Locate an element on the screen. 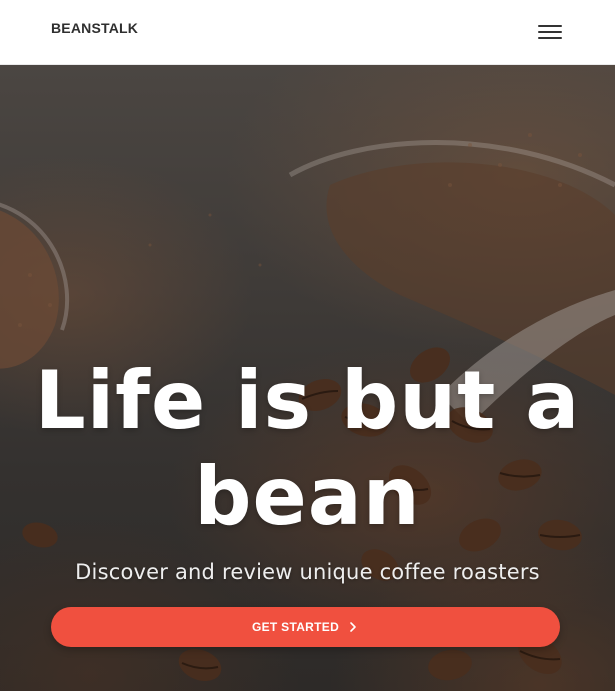 Image resolution: width=615 pixels, height=691 pixels. get-started-button: GET STARTED is located at coordinates (305, 627).